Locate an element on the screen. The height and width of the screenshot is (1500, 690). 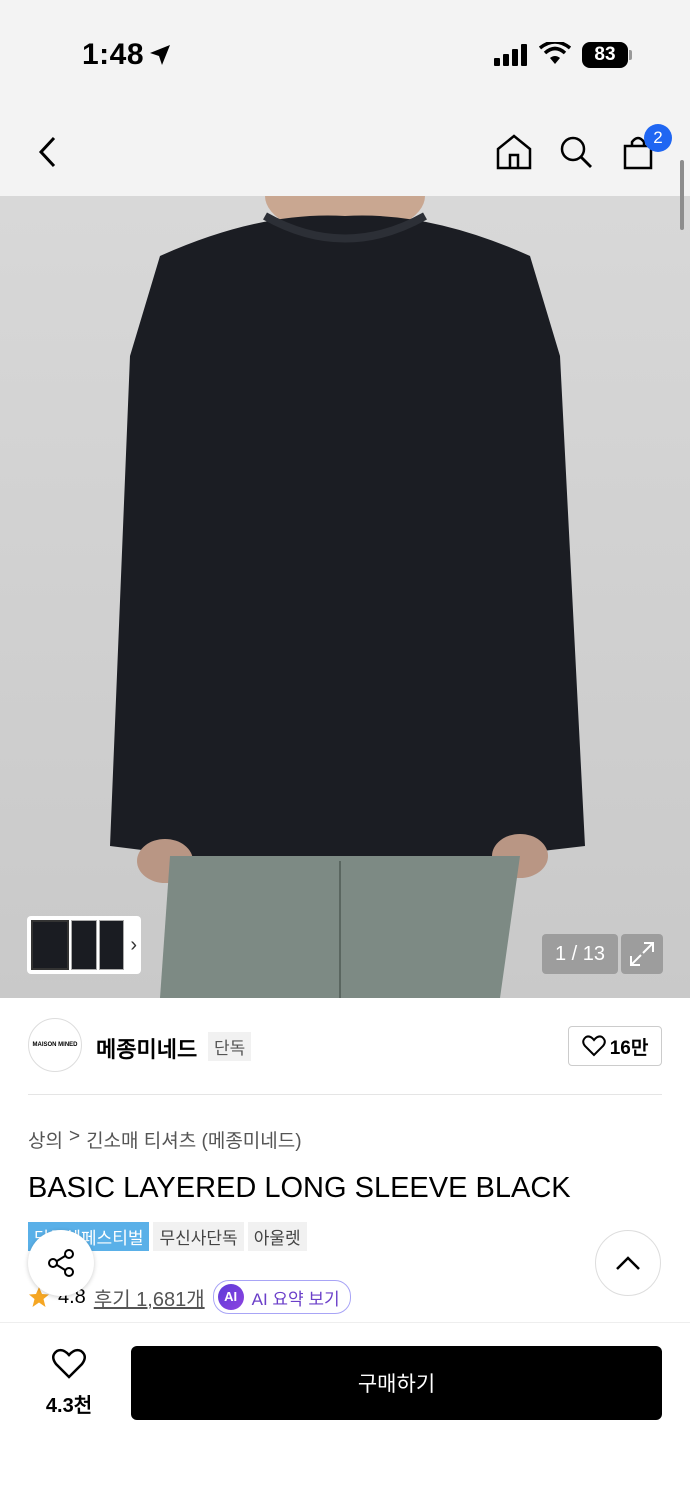
tag-musinsa-exclusive: 무신사단독 is located at coordinates (198, 1236).